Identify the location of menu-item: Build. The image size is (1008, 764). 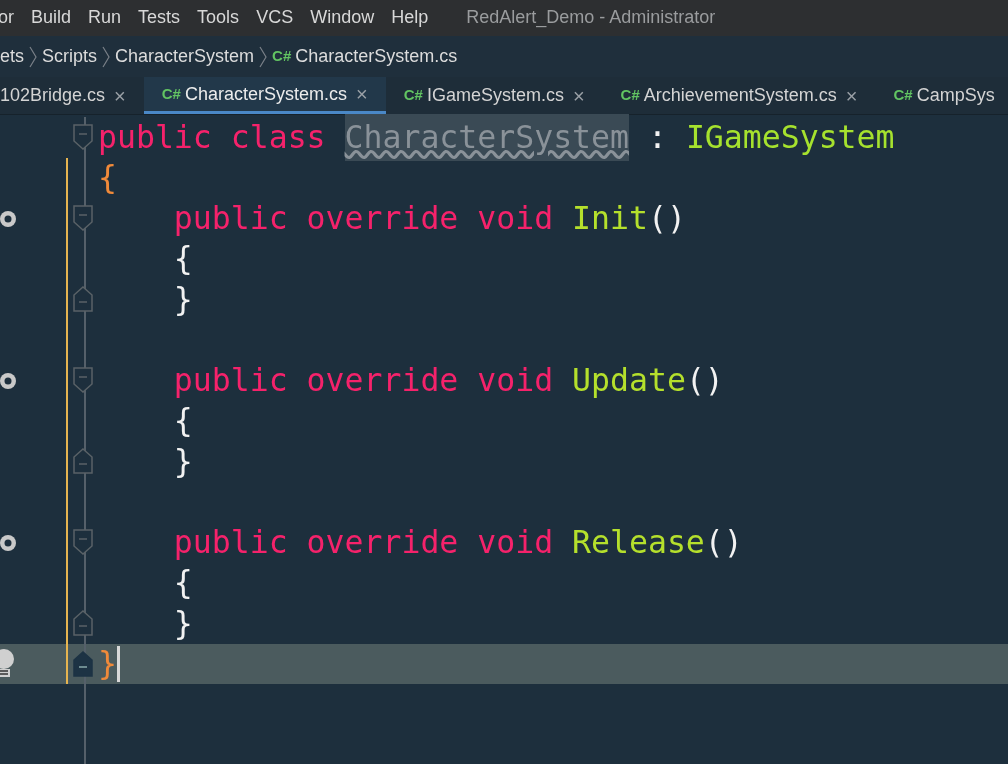
(51, 18).